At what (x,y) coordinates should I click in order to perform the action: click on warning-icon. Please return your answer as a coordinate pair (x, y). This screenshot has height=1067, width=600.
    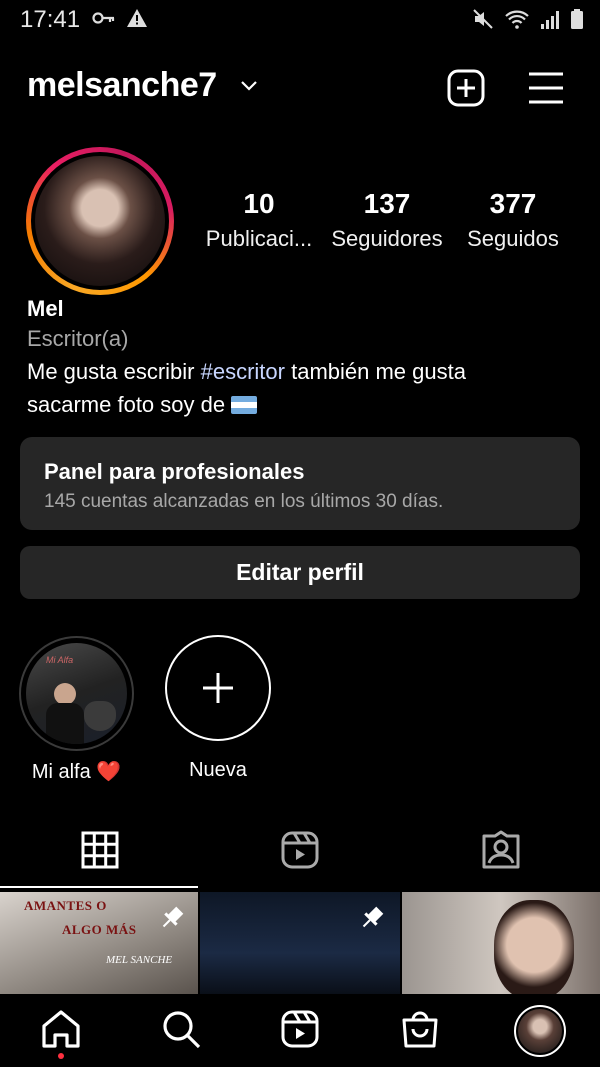
    Looking at the image, I should click on (137, 18).